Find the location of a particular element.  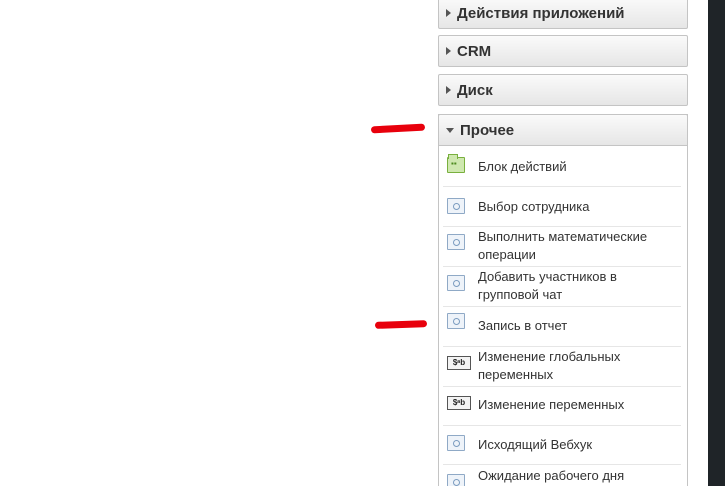

list-item: $ᵃb Изменение переменных is located at coordinates (562, 406).